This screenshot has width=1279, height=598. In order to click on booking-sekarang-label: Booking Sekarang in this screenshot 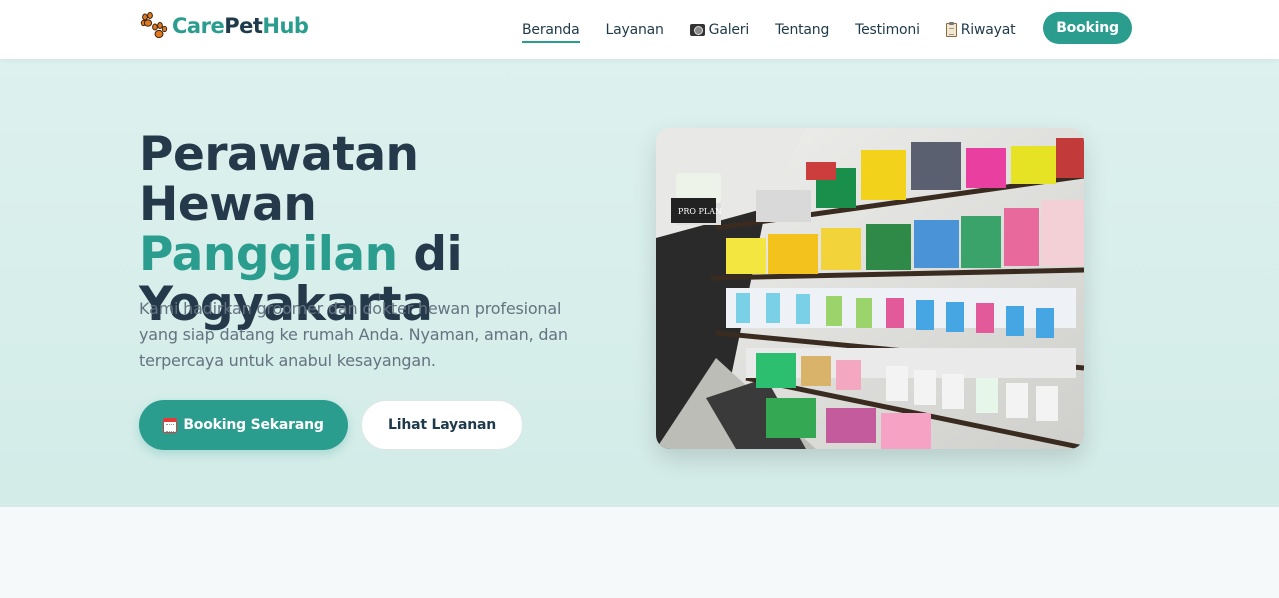, I will do `click(253, 425)`.